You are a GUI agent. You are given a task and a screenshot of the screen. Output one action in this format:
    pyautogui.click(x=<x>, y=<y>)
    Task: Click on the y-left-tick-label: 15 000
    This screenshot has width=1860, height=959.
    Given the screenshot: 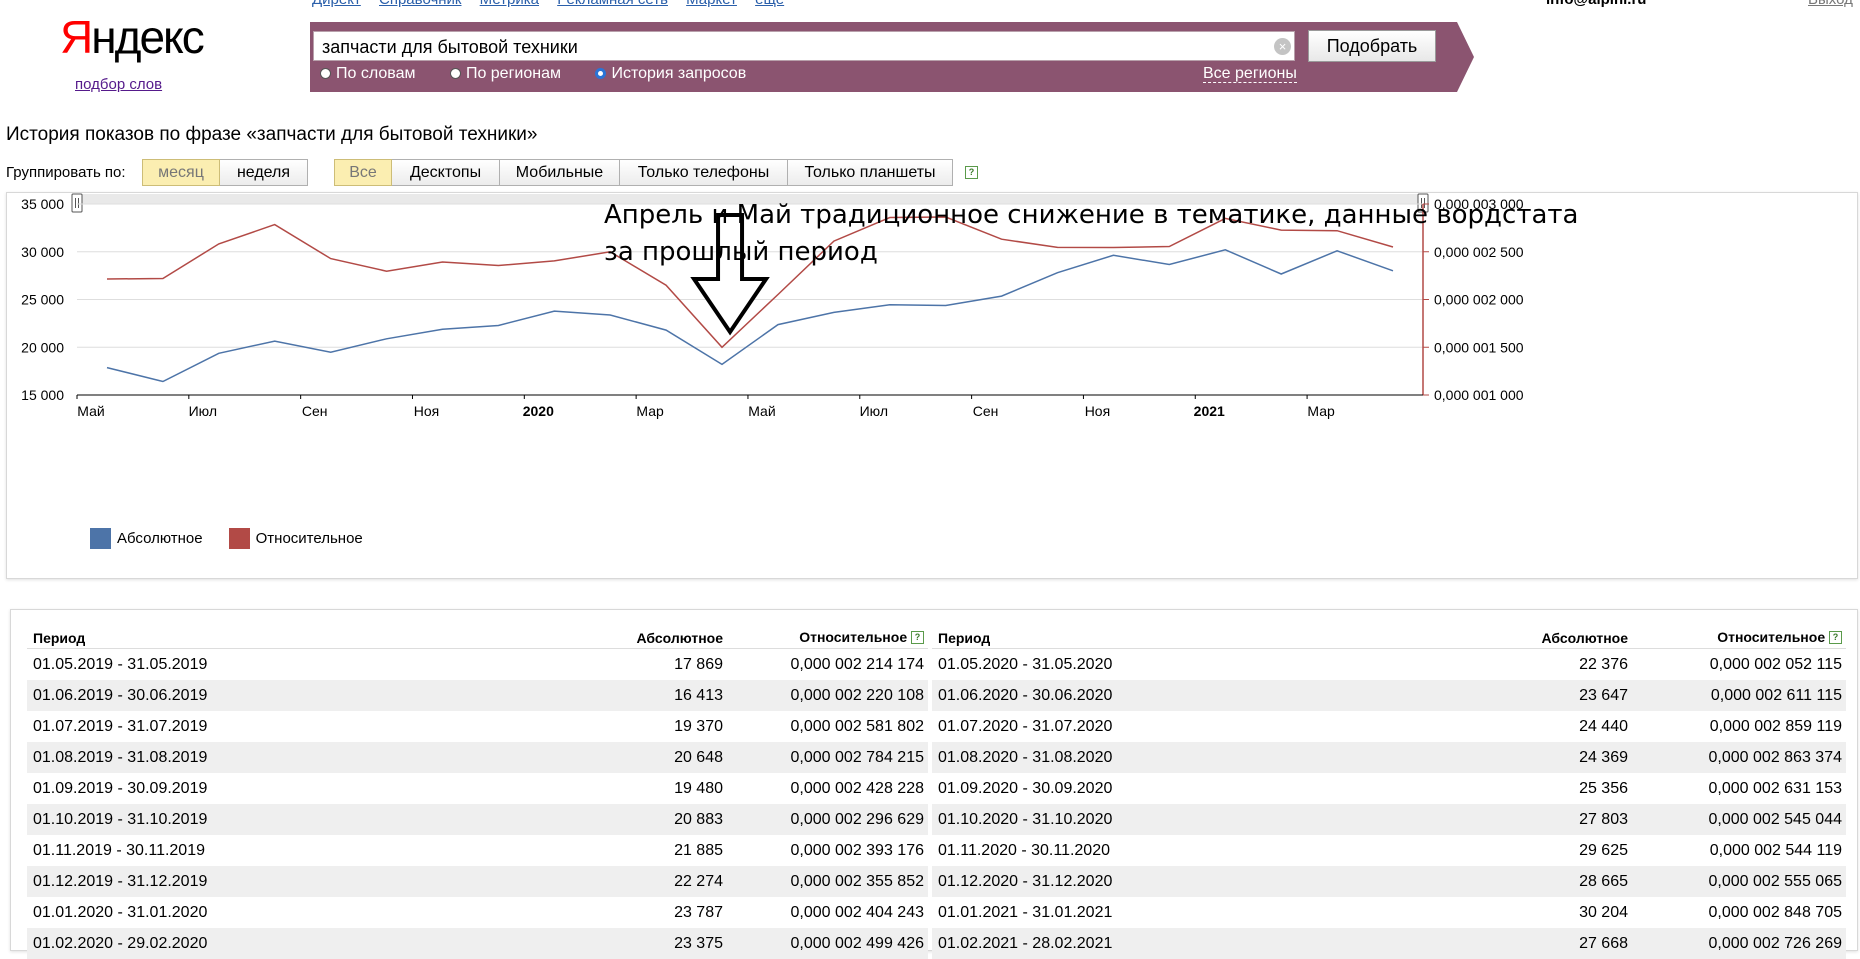 What is the action you would take?
    pyautogui.click(x=42, y=395)
    